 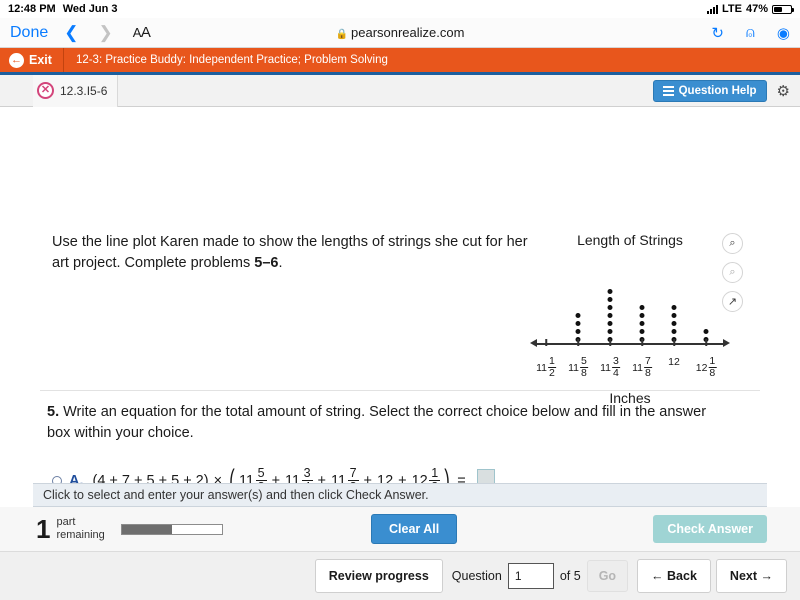 What do you see at coordinates (530, 576) in the screenshot?
I see `question-number-input: 1` at bounding box center [530, 576].